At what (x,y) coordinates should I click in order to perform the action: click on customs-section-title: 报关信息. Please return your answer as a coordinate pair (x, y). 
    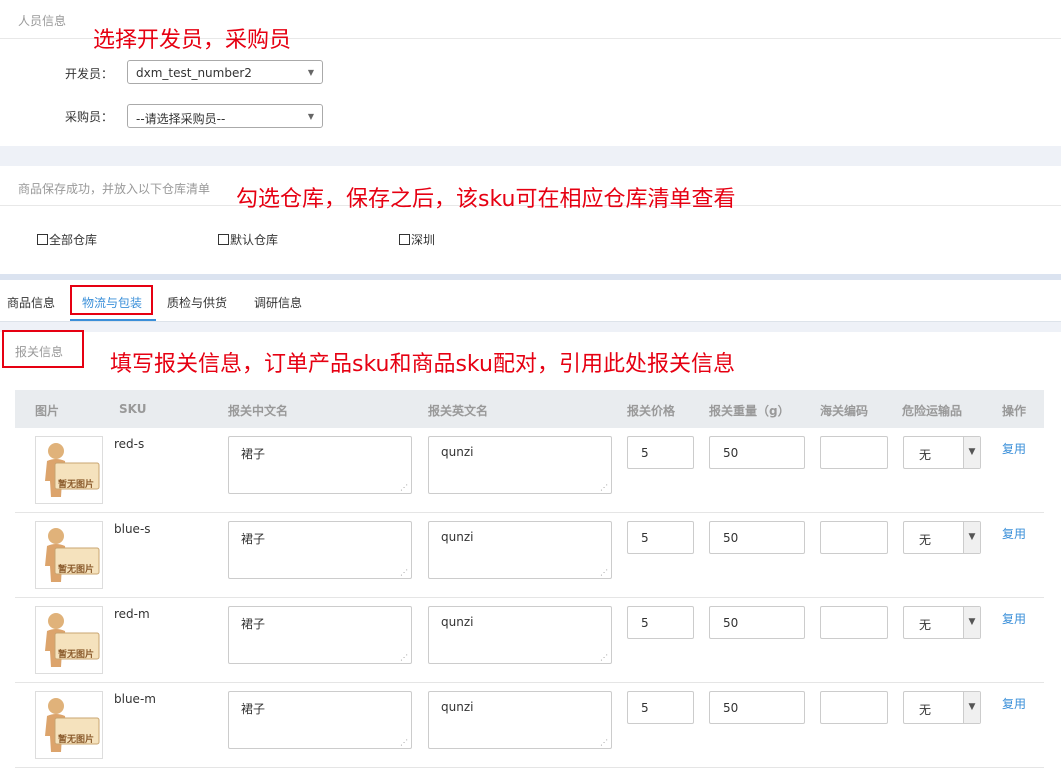
    Looking at the image, I should click on (39, 352).